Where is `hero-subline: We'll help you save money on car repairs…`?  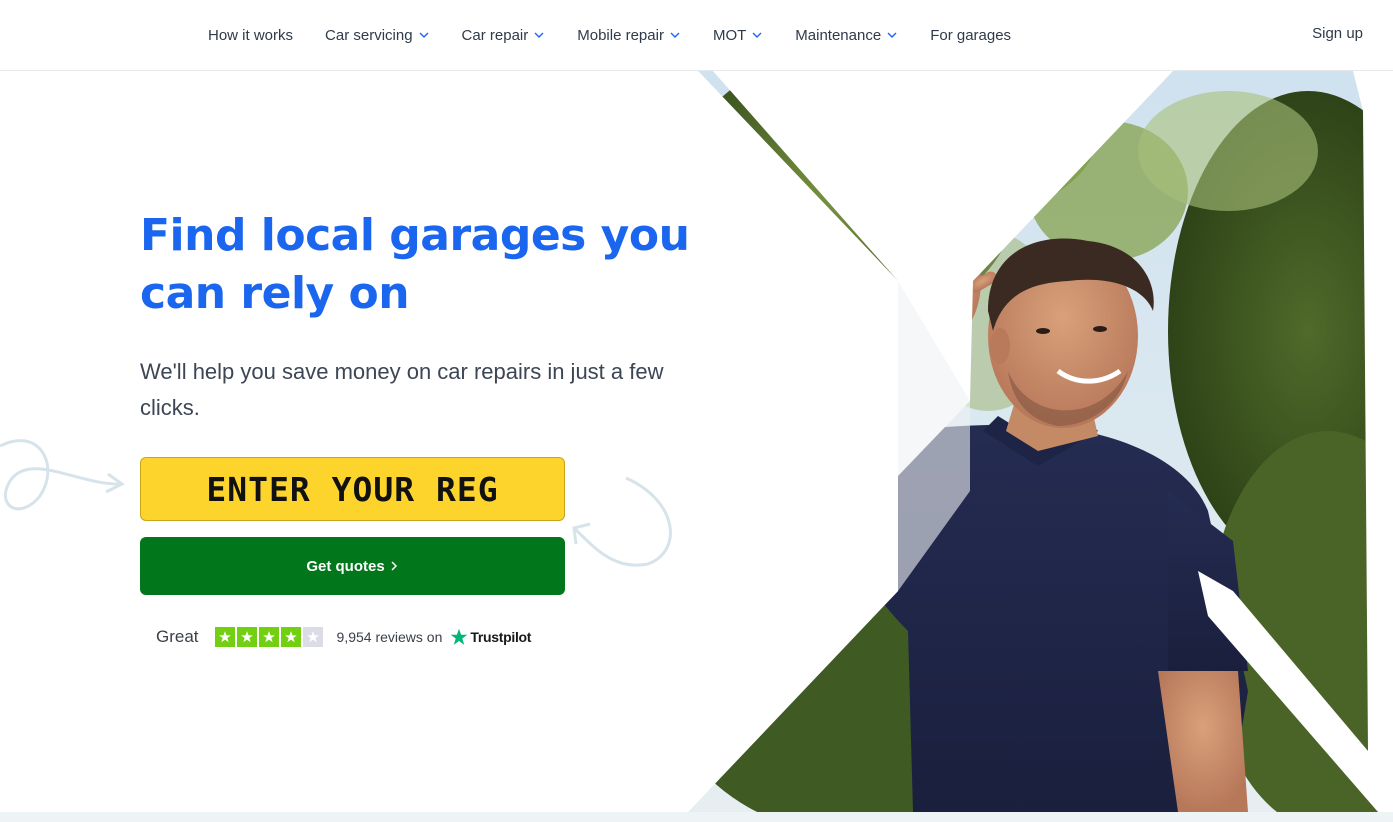 hero-subline: We'll help you save money on car repairs… is located at coordinates (402, 389).